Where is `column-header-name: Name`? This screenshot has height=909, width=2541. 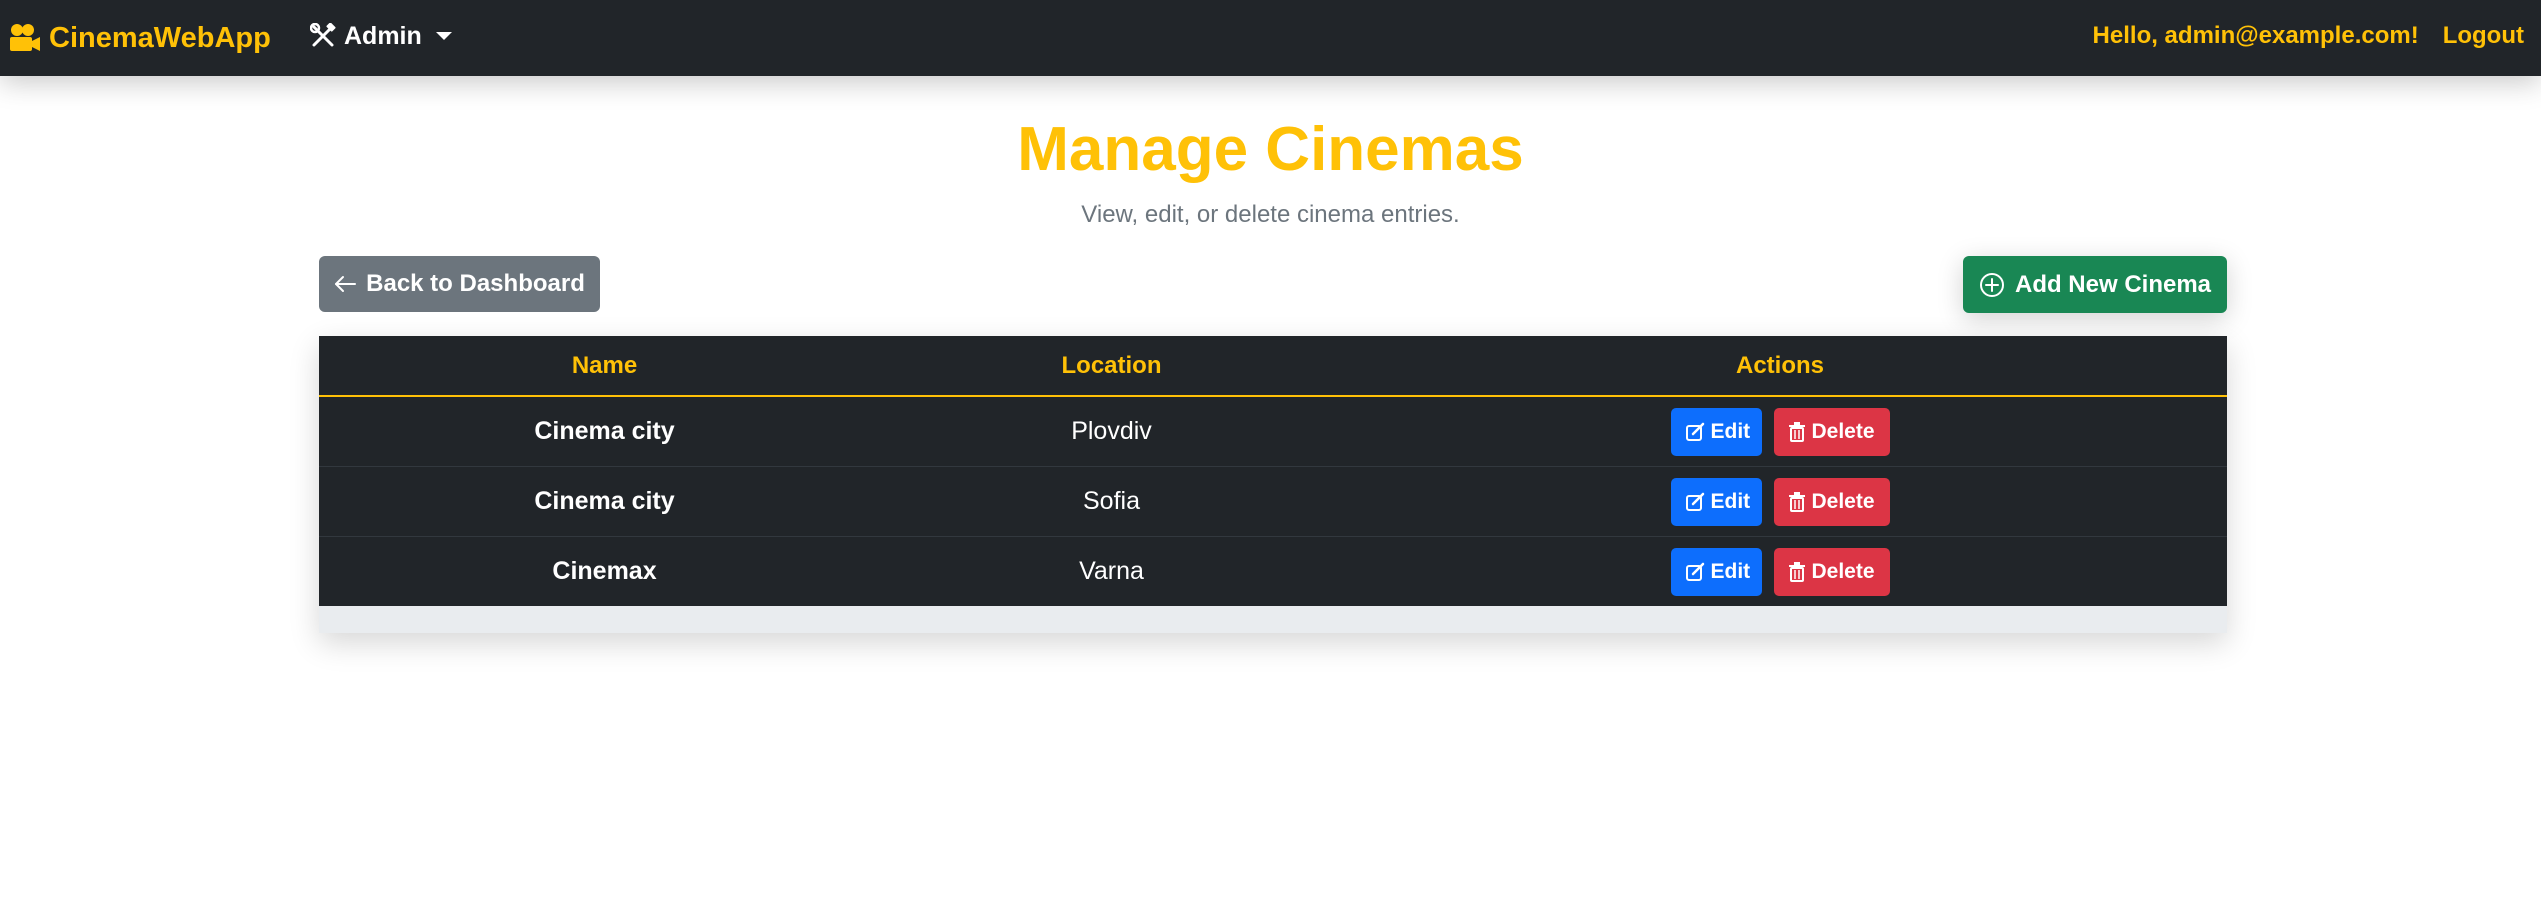
column-header-name: Name is located at coordinates (604, 366).